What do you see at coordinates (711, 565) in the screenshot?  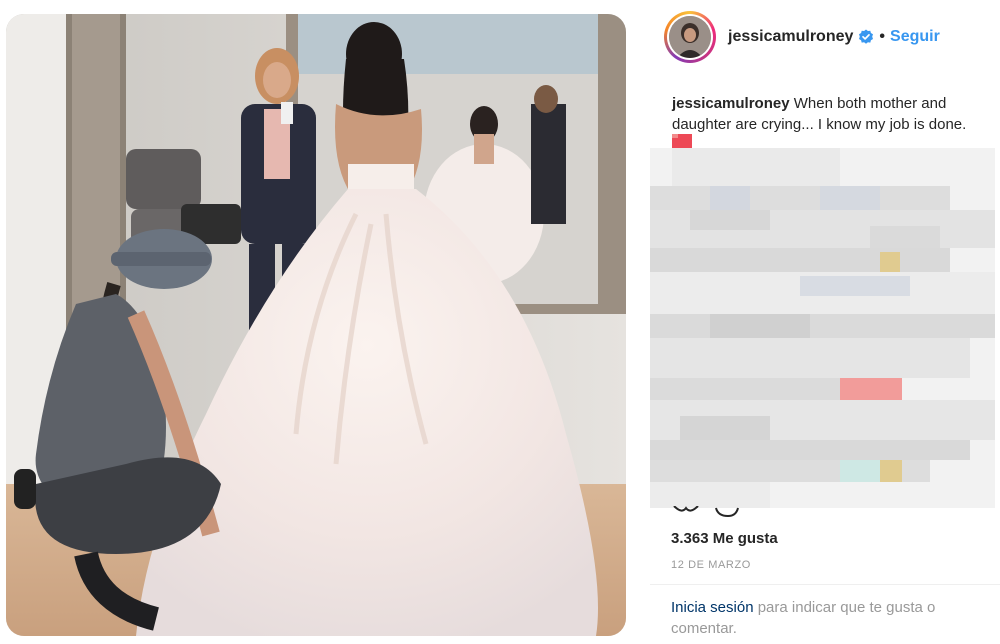 I see `post-date: 12 DE MARZO` at bounding box center [711, 565].